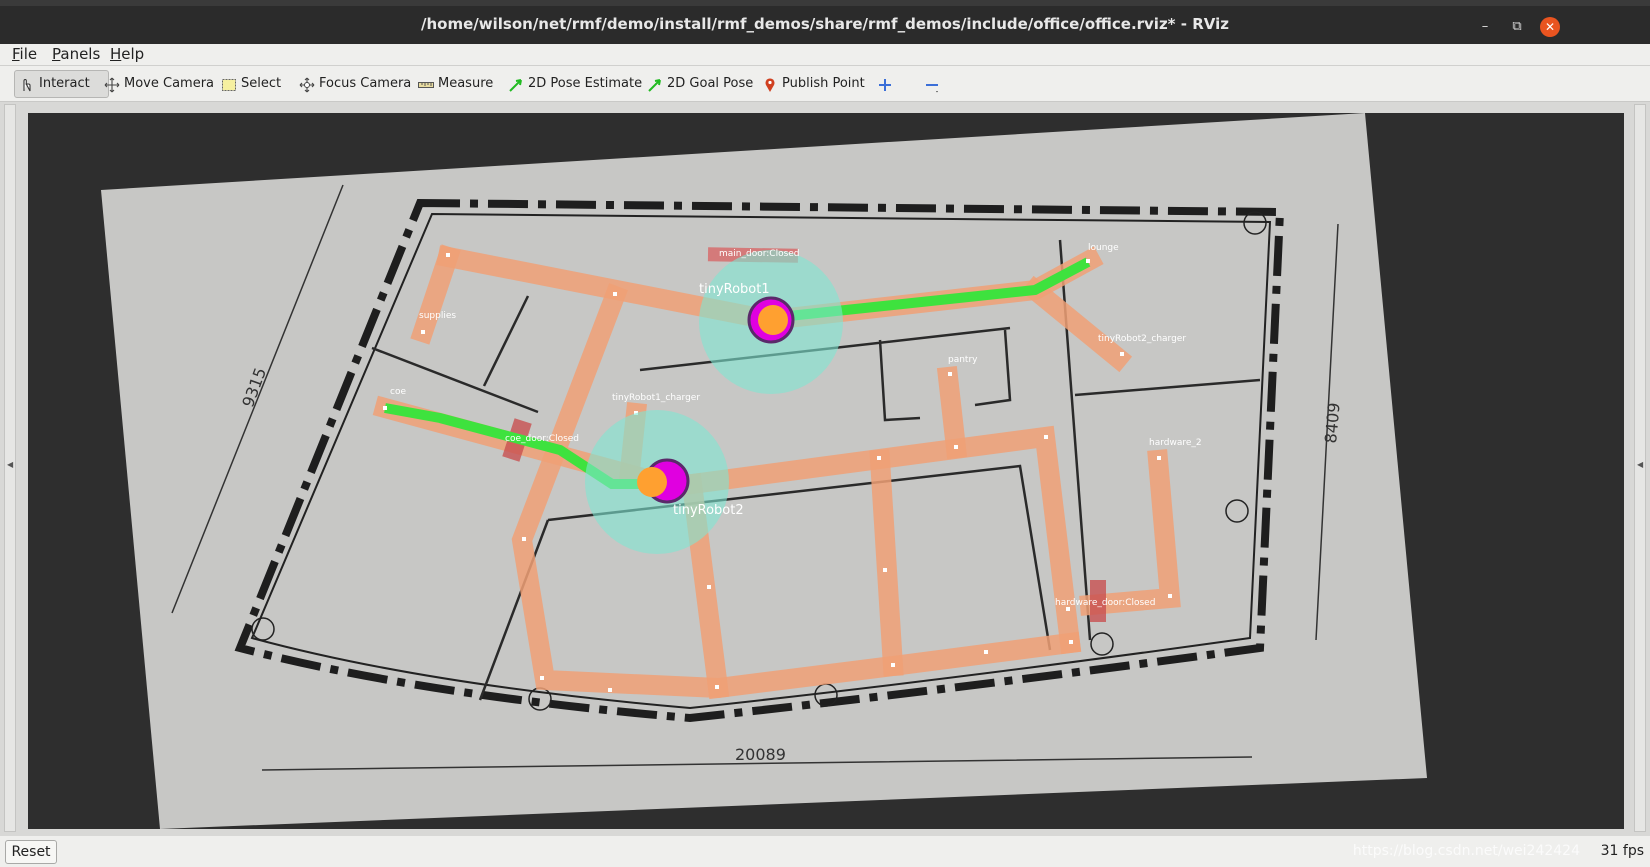  I want to click on focus-target-icon, so click(307, 84).